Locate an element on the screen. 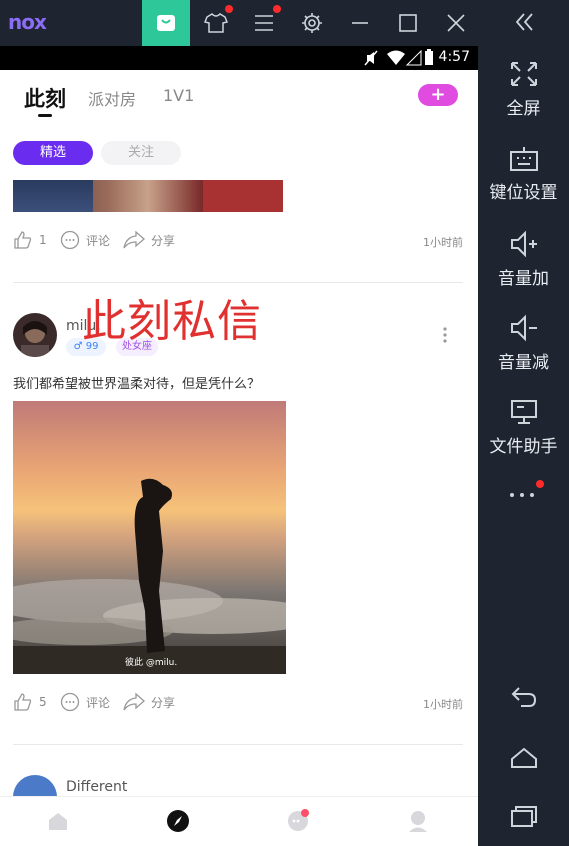 Image resolution: width=569 pixels, height=846 pixels. bottom-navigation is located at coordinates (239, 821).